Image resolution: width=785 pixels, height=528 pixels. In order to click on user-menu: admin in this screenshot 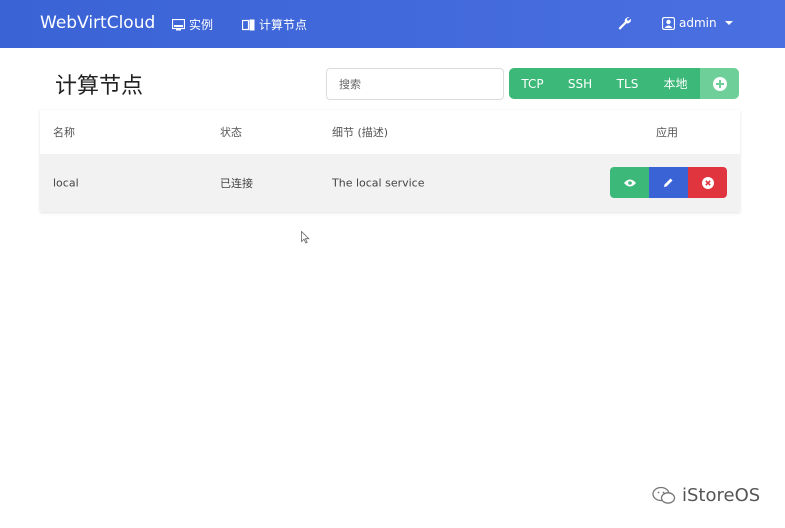, I will do `click(697, 23)`.